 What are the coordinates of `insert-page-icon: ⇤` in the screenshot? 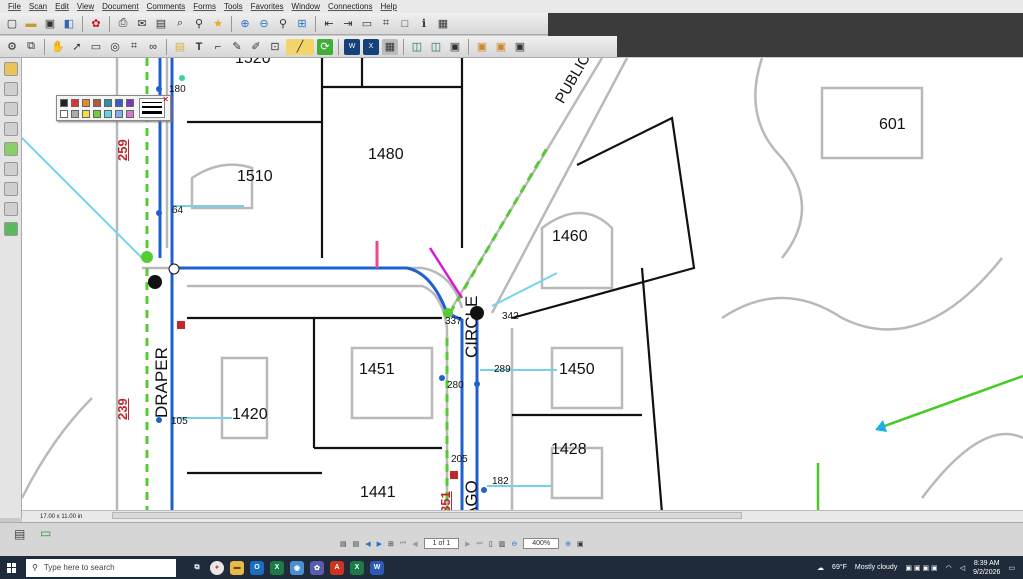 It's located at (329, 24).